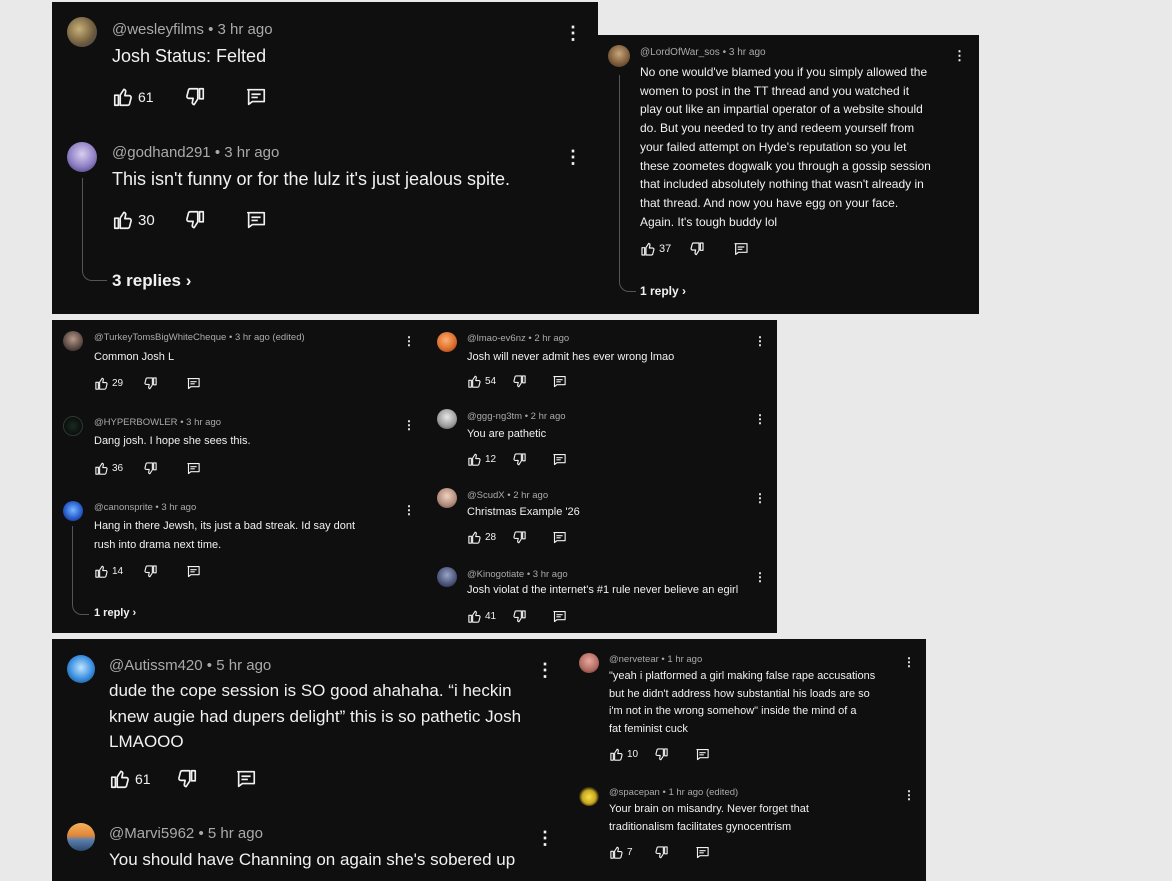  What do you see at coordinates (481, 459) in the screenshot?
I see `like-button: 12` at bounding box center [481, 459].